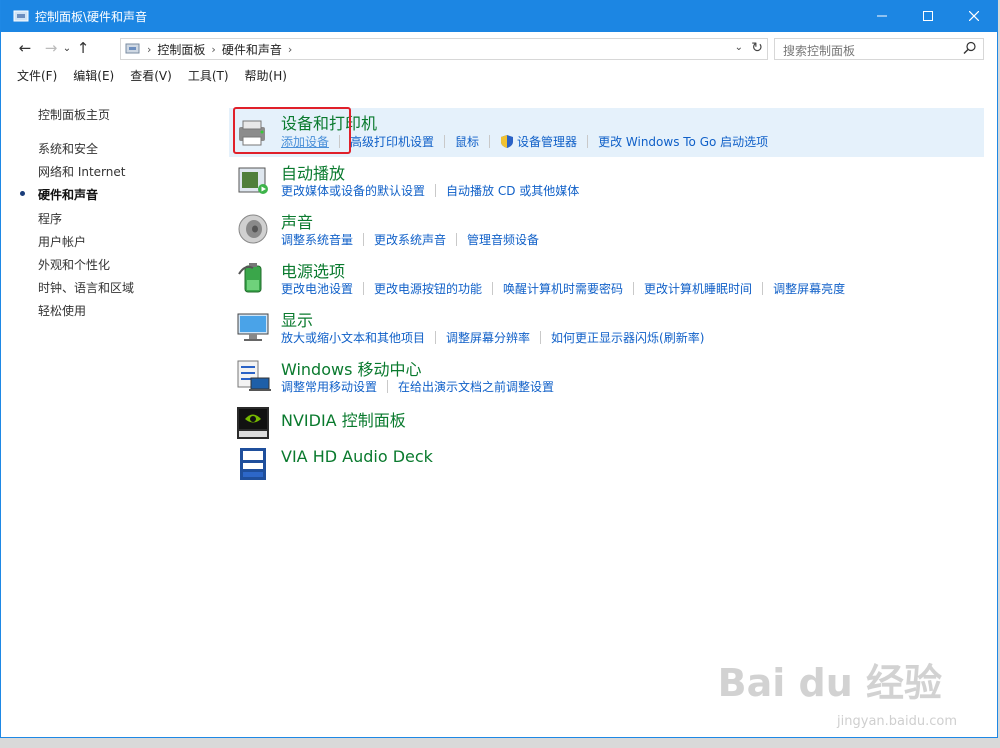 The image size is (1000, 748). I want to click on device-manager-link: 设备管理器, so click(547, 141).